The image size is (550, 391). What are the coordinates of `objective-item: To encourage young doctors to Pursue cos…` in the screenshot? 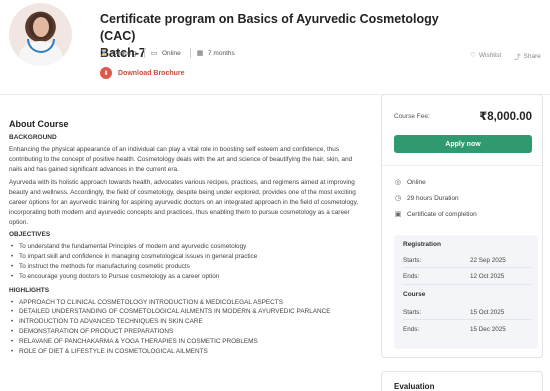 It's located at (187, 277).